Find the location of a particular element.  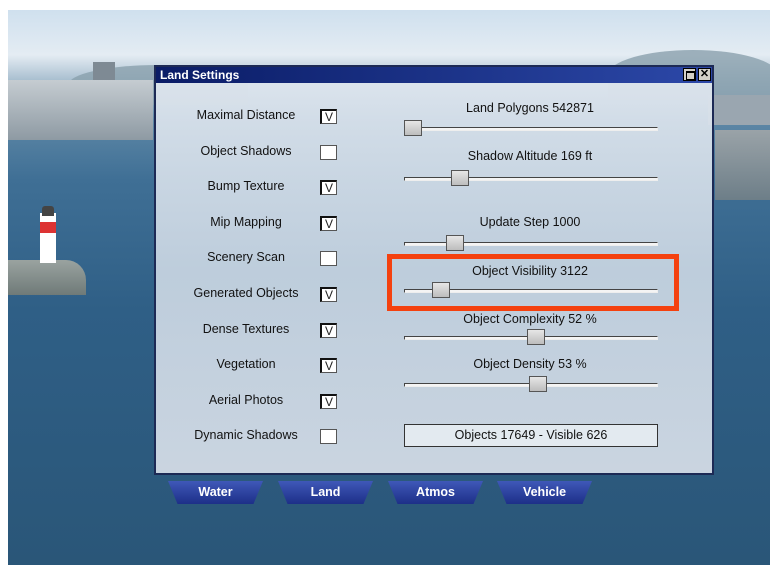

option-label: Dense Textures is located at coordinates (246, 328).